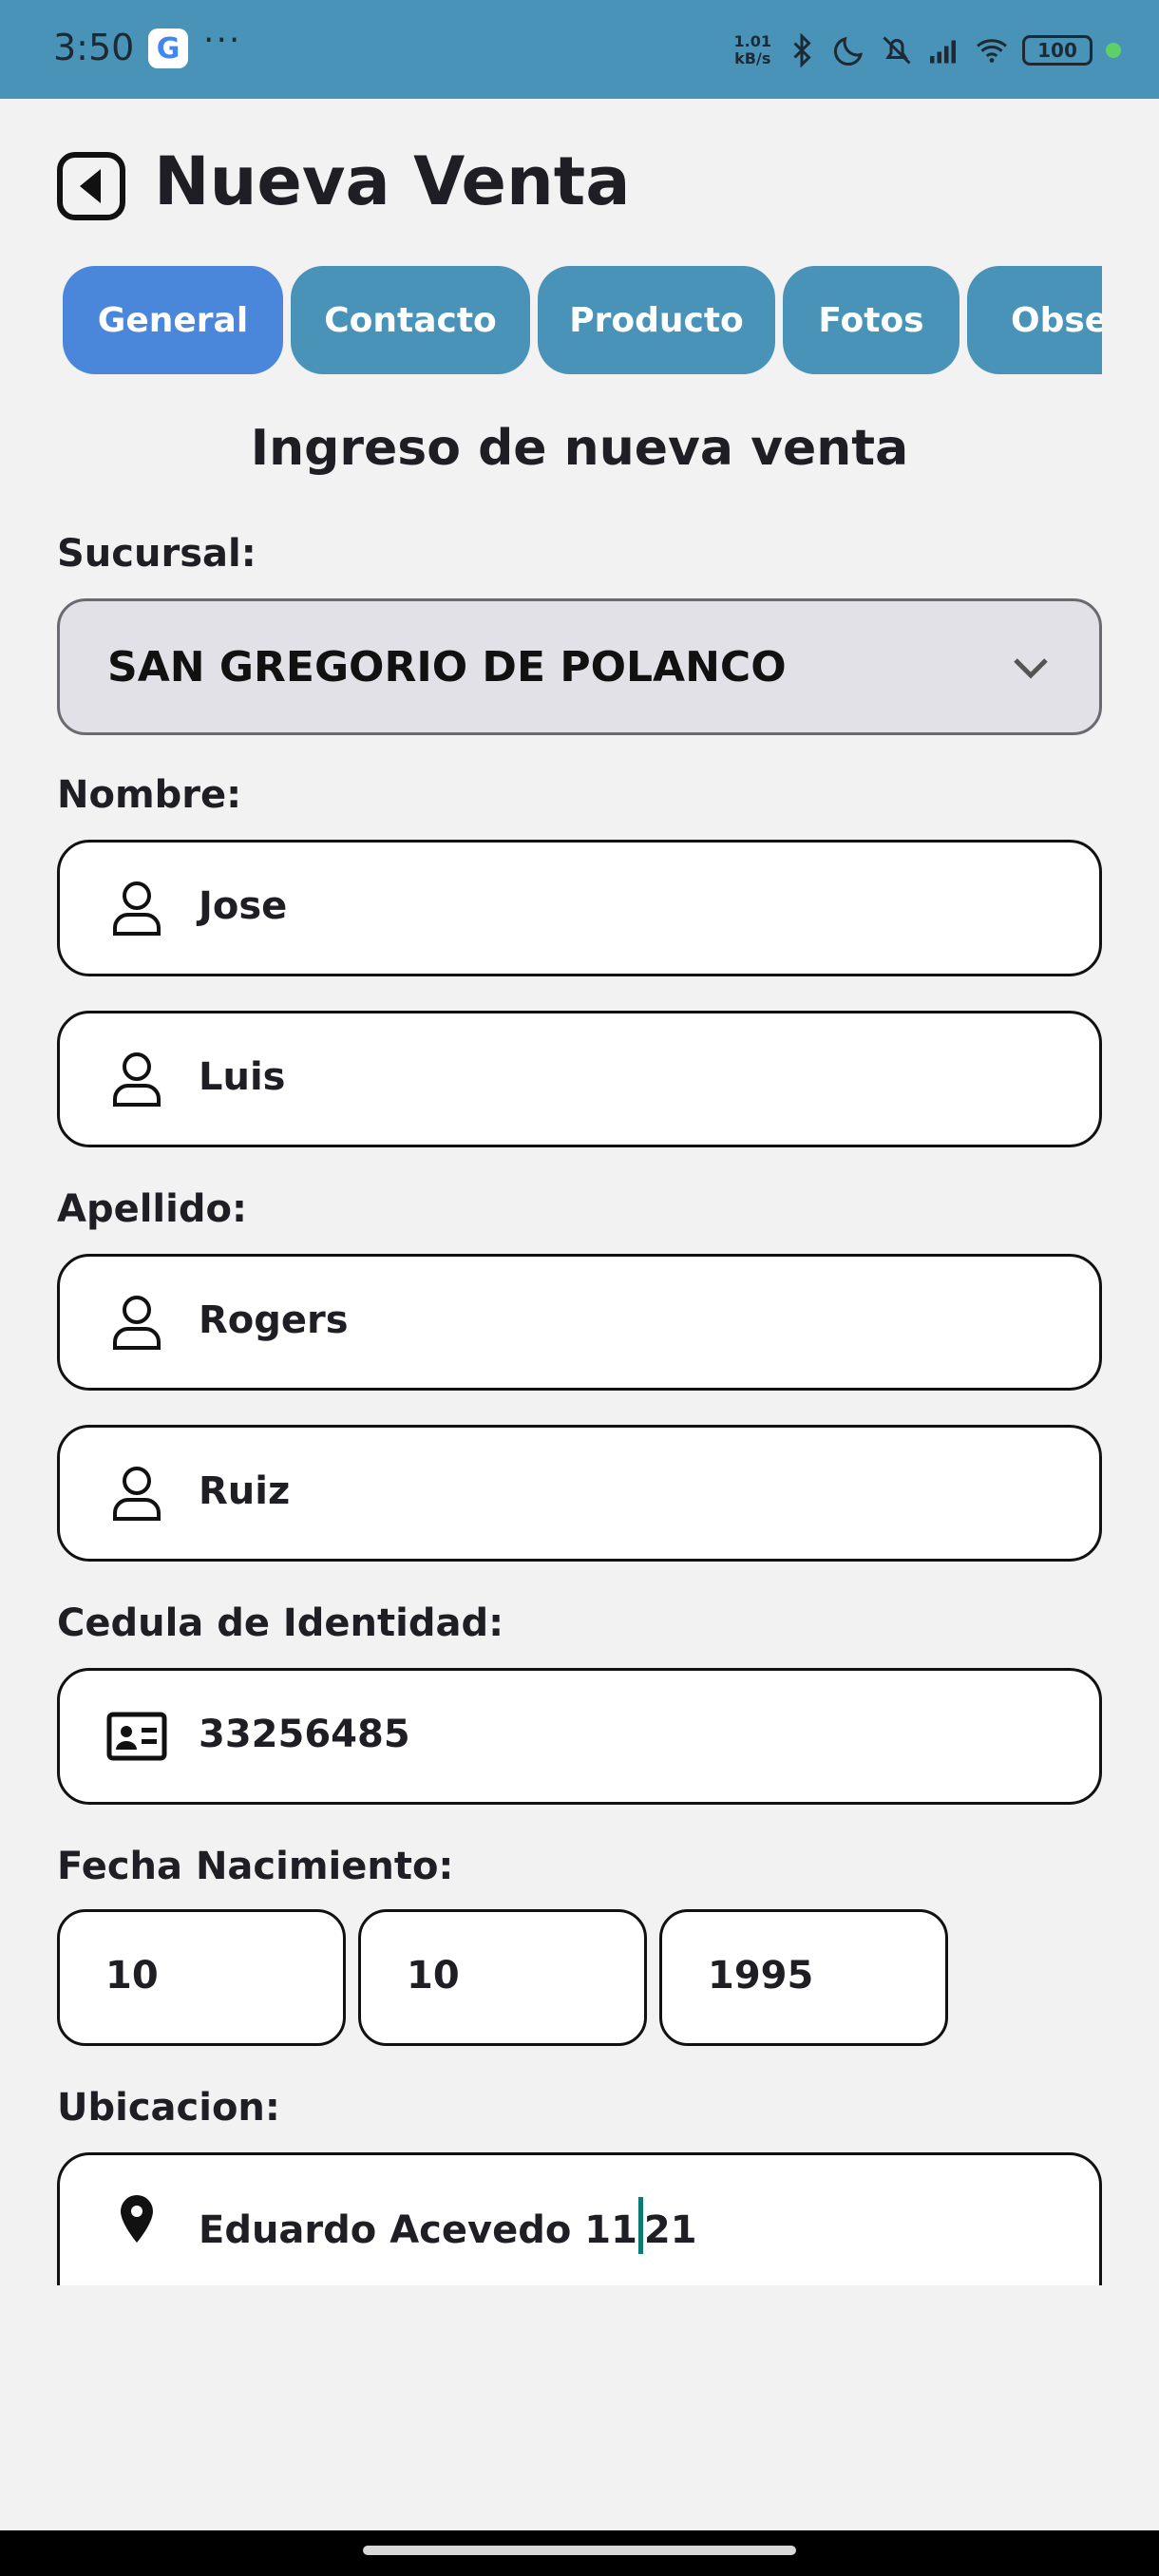 Image resolution: width=1159 pixels, height=2576 pixels. Describe the element at coordinates (802, 50) in the screenshot. I see `bluetooth-icon` at that location.